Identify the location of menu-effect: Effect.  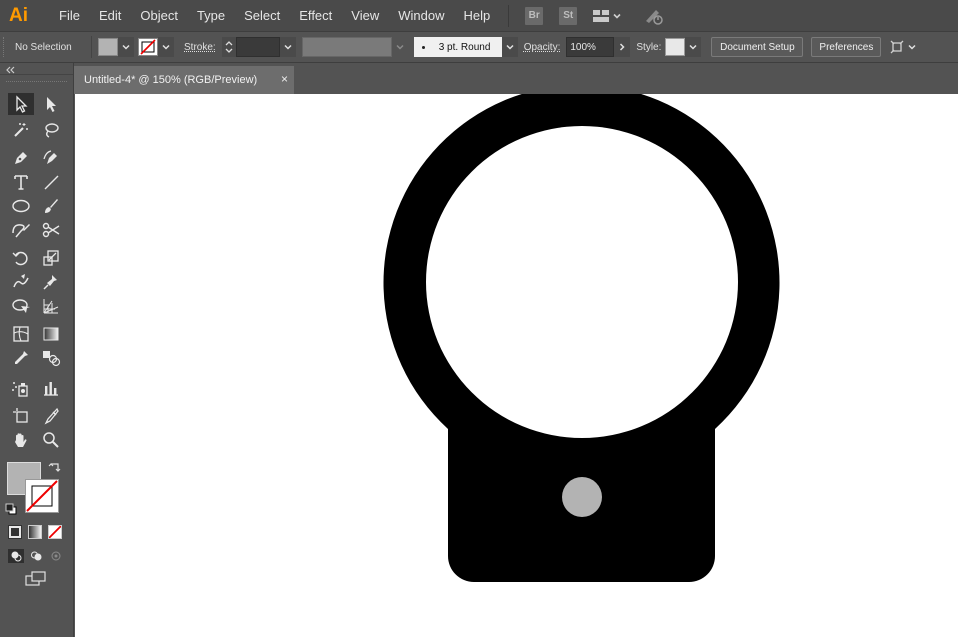
(316, 15).